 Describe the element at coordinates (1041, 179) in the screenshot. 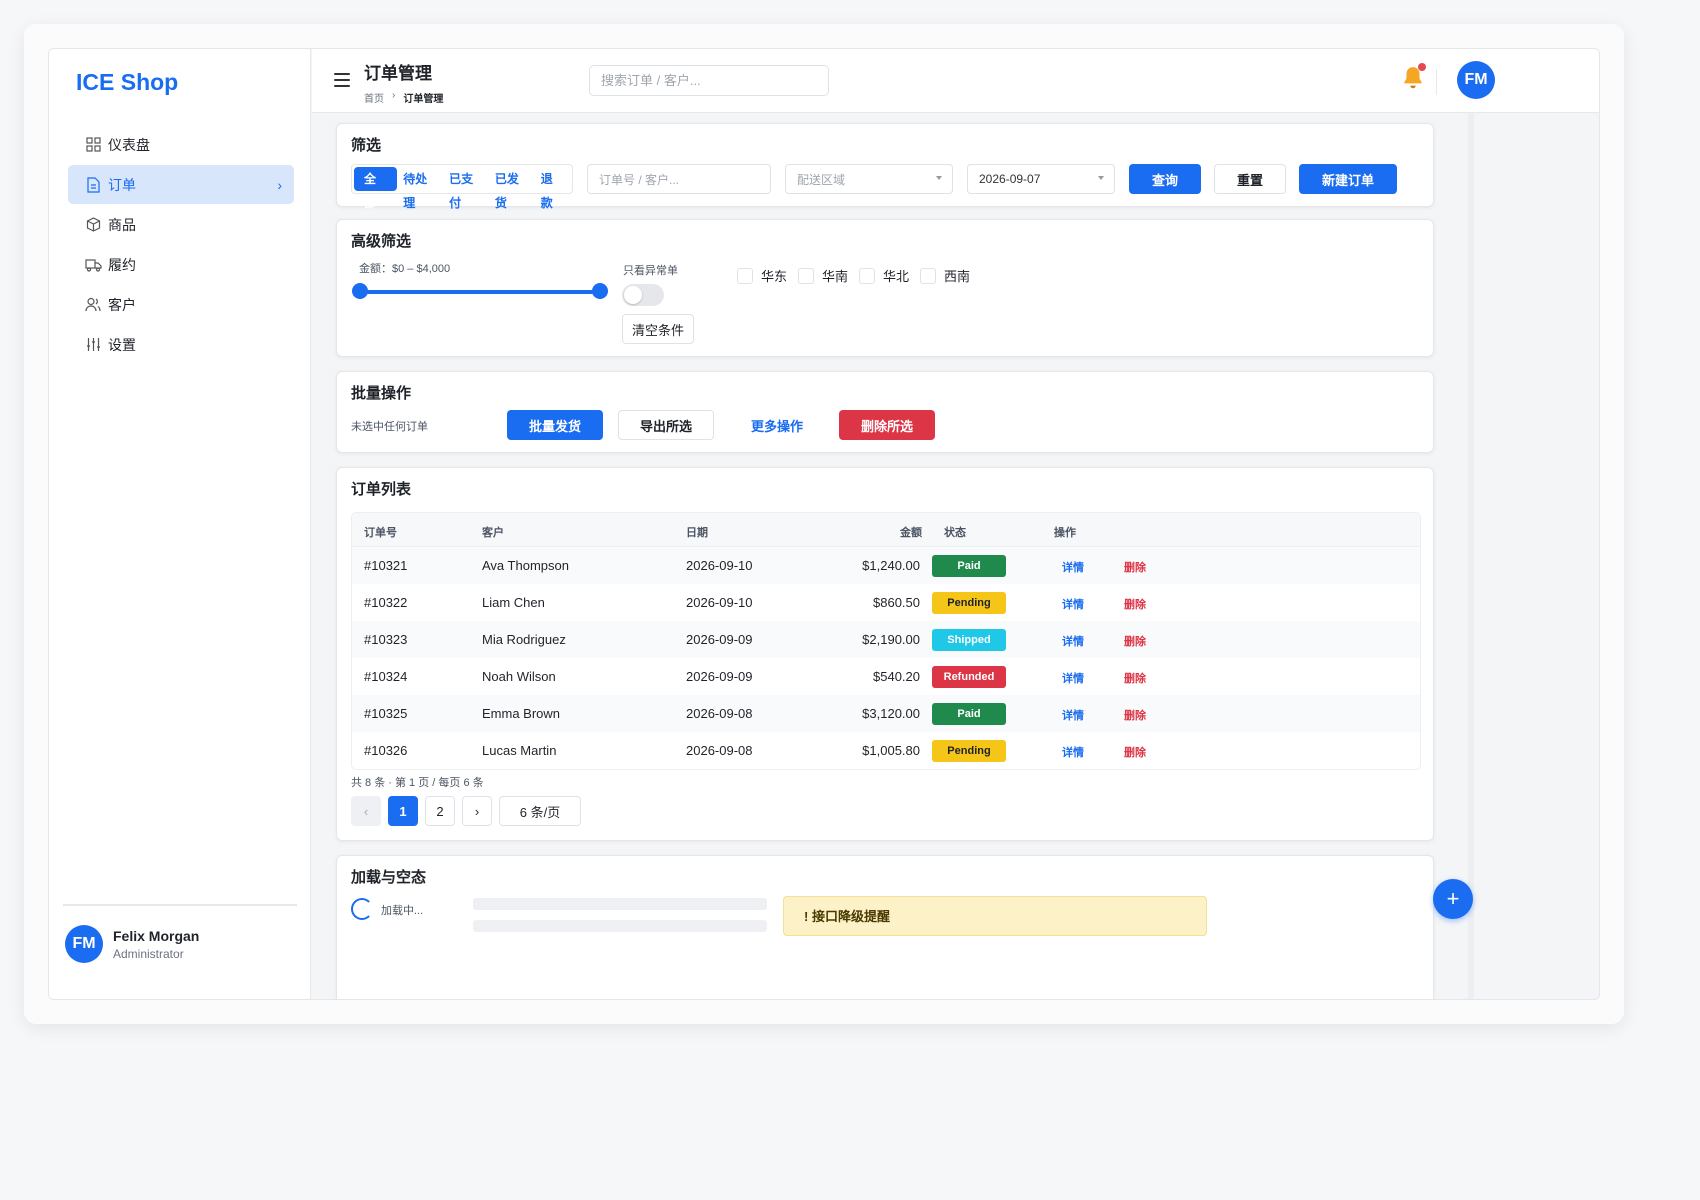

I see `date-picker: 2026-09-07` at that location.